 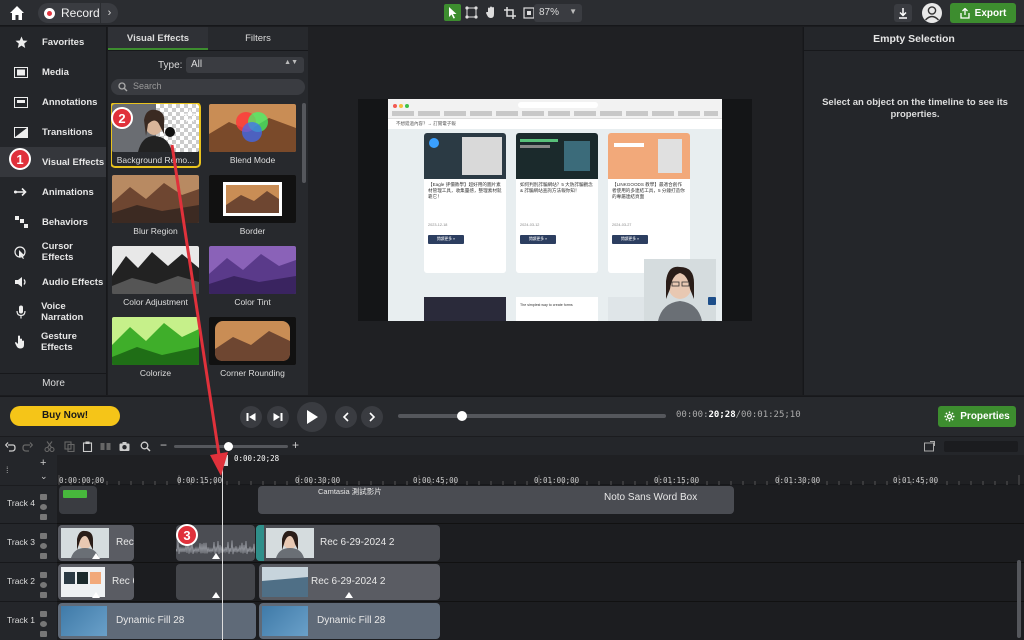 I want to click on track-lane-4: Camtasia 測試影片 Noto Sans Word Box, so click(x=540, y=505).